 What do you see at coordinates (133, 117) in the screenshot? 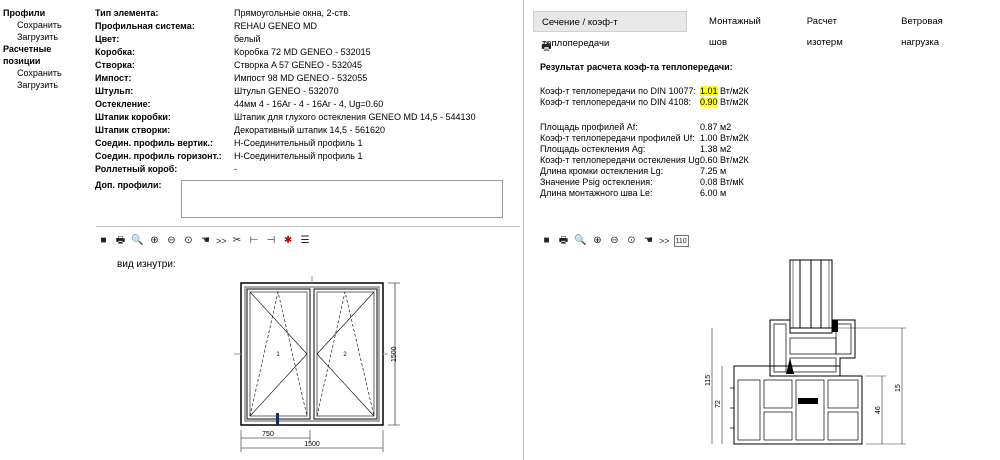
I see `property-label: Штапик коробки:` at bounding box center [133, 117].